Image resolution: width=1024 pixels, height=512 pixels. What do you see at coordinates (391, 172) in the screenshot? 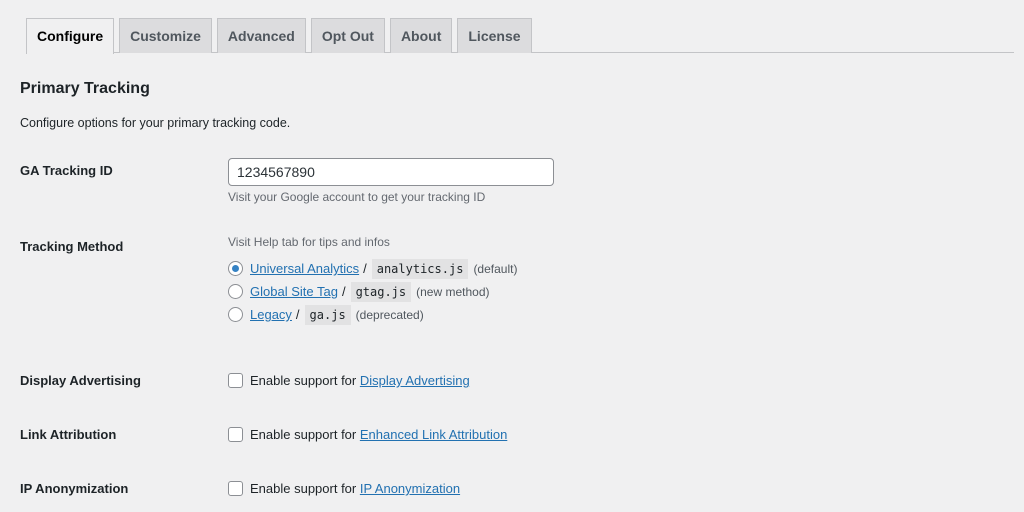
I see `tracking-id-input` at bounding box center [391, 172].